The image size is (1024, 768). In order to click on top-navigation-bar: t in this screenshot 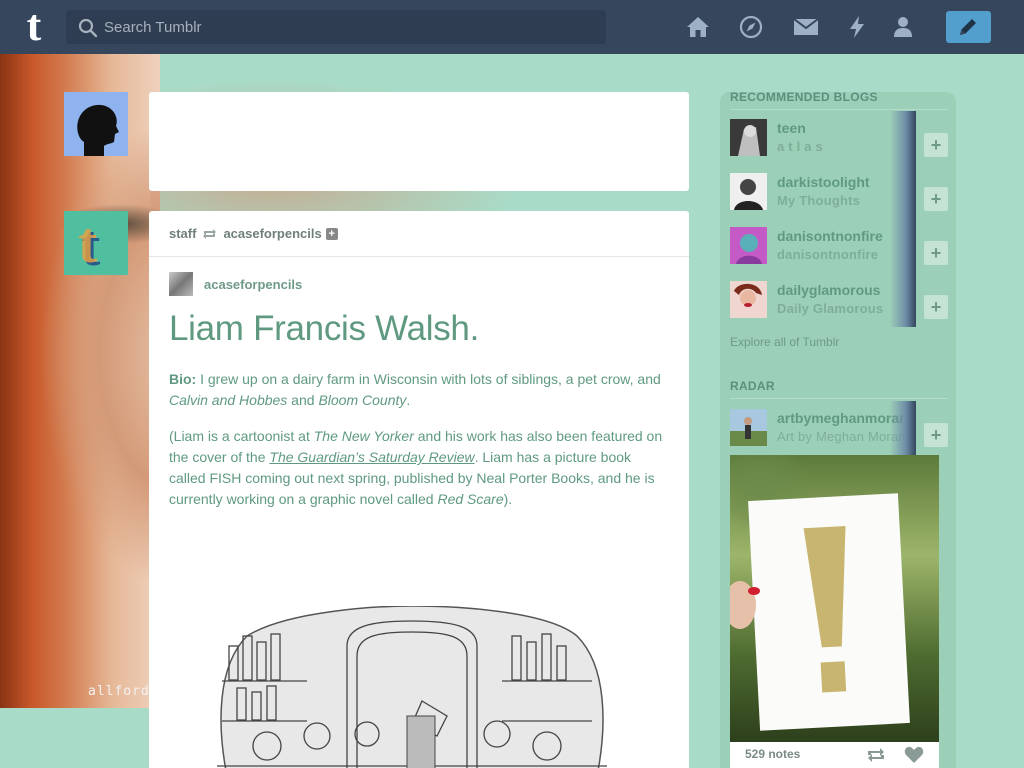, I will do `click(512, 27)`.